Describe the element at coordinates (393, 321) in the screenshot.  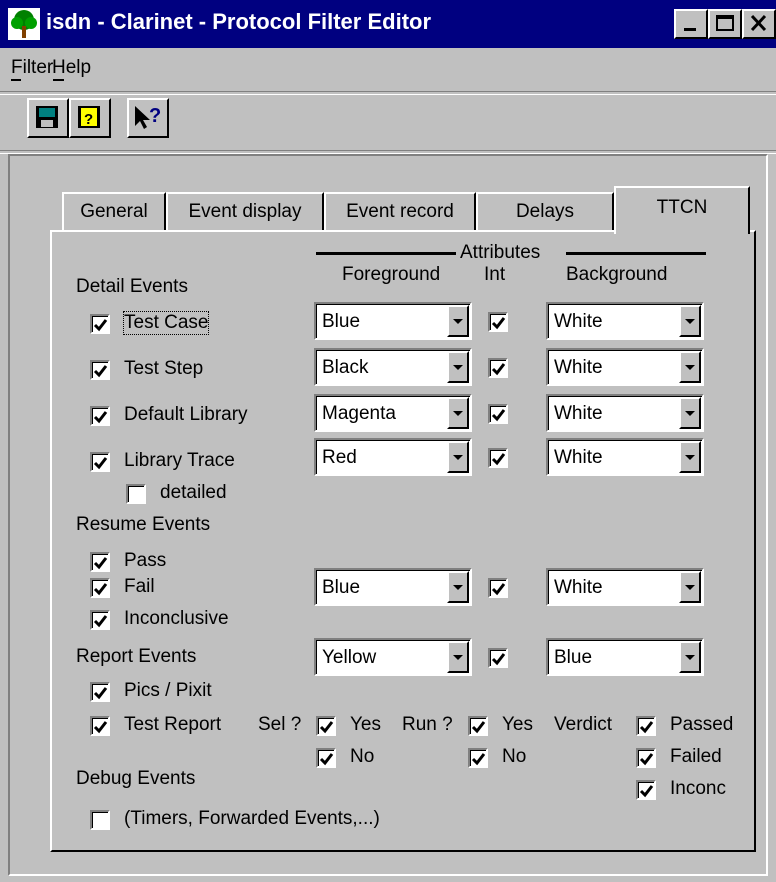
I see `test-case-foreground-select: Blue` at that location.